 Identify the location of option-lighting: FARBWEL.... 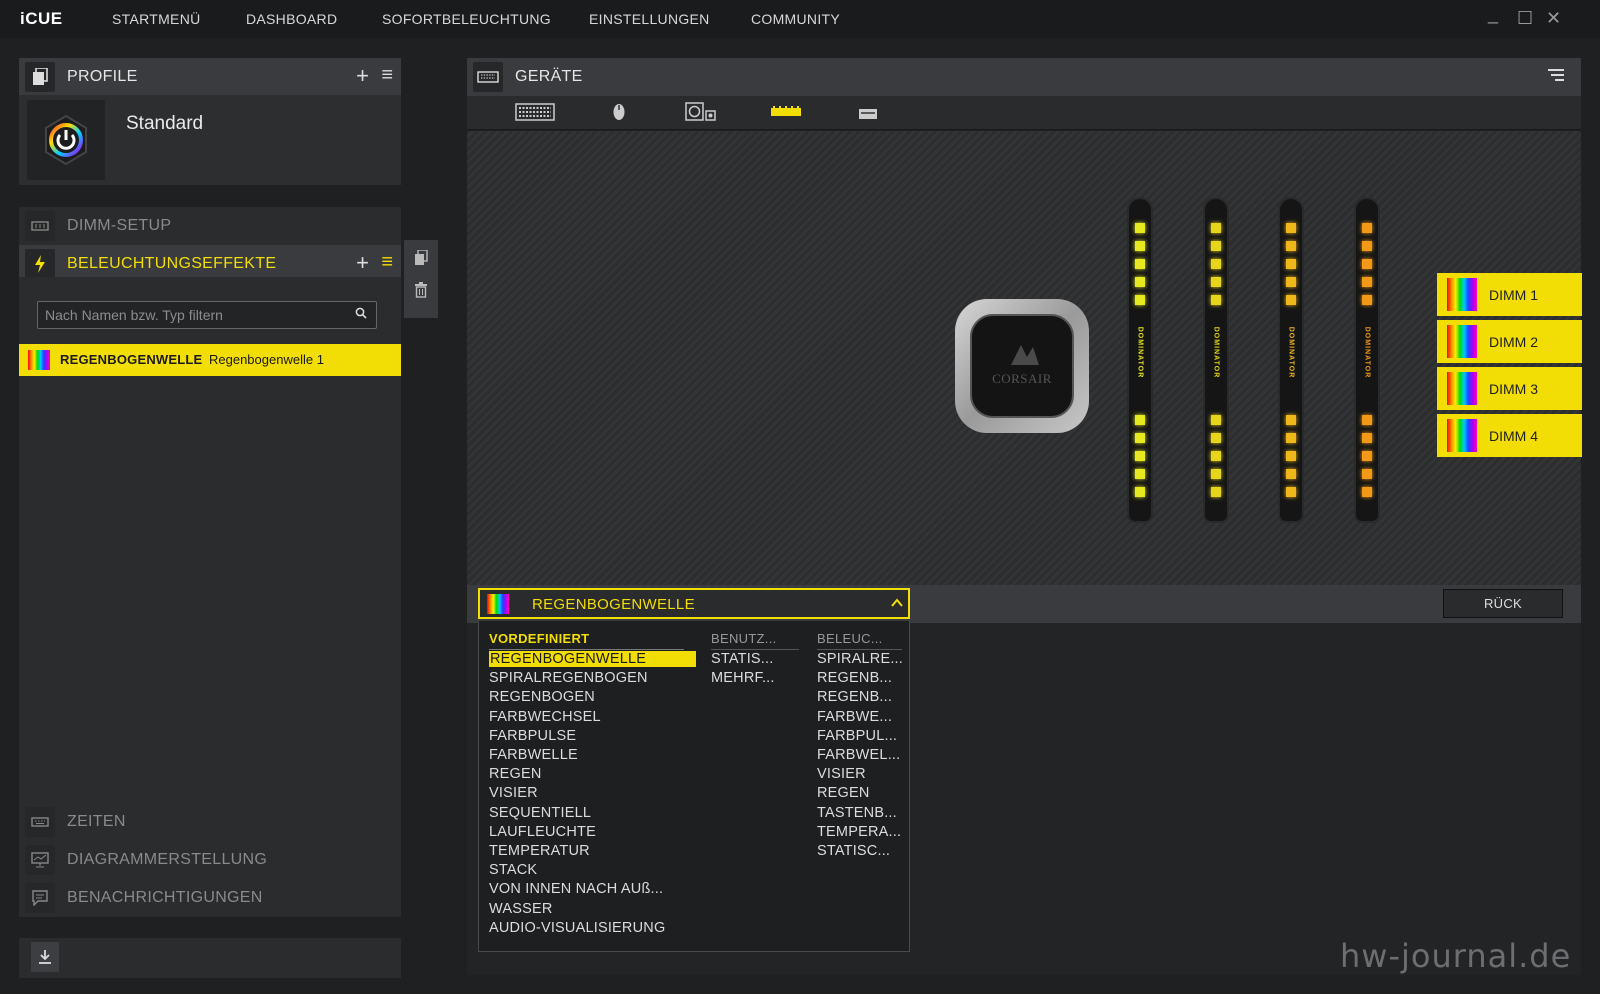
(858, 755).